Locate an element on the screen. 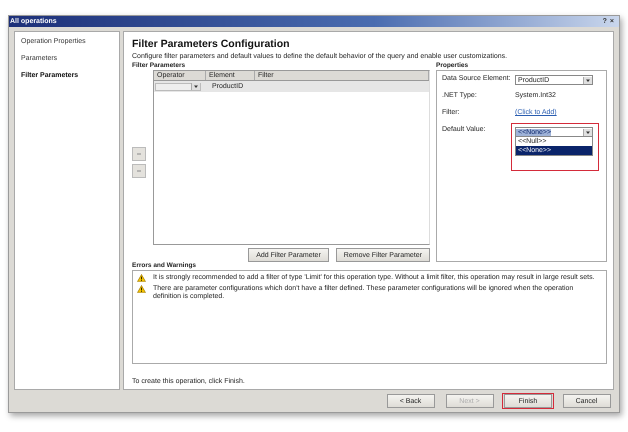 The width and height of the screenshot is (628, 432). operator-dropdown is located at coordinates (178, 86).